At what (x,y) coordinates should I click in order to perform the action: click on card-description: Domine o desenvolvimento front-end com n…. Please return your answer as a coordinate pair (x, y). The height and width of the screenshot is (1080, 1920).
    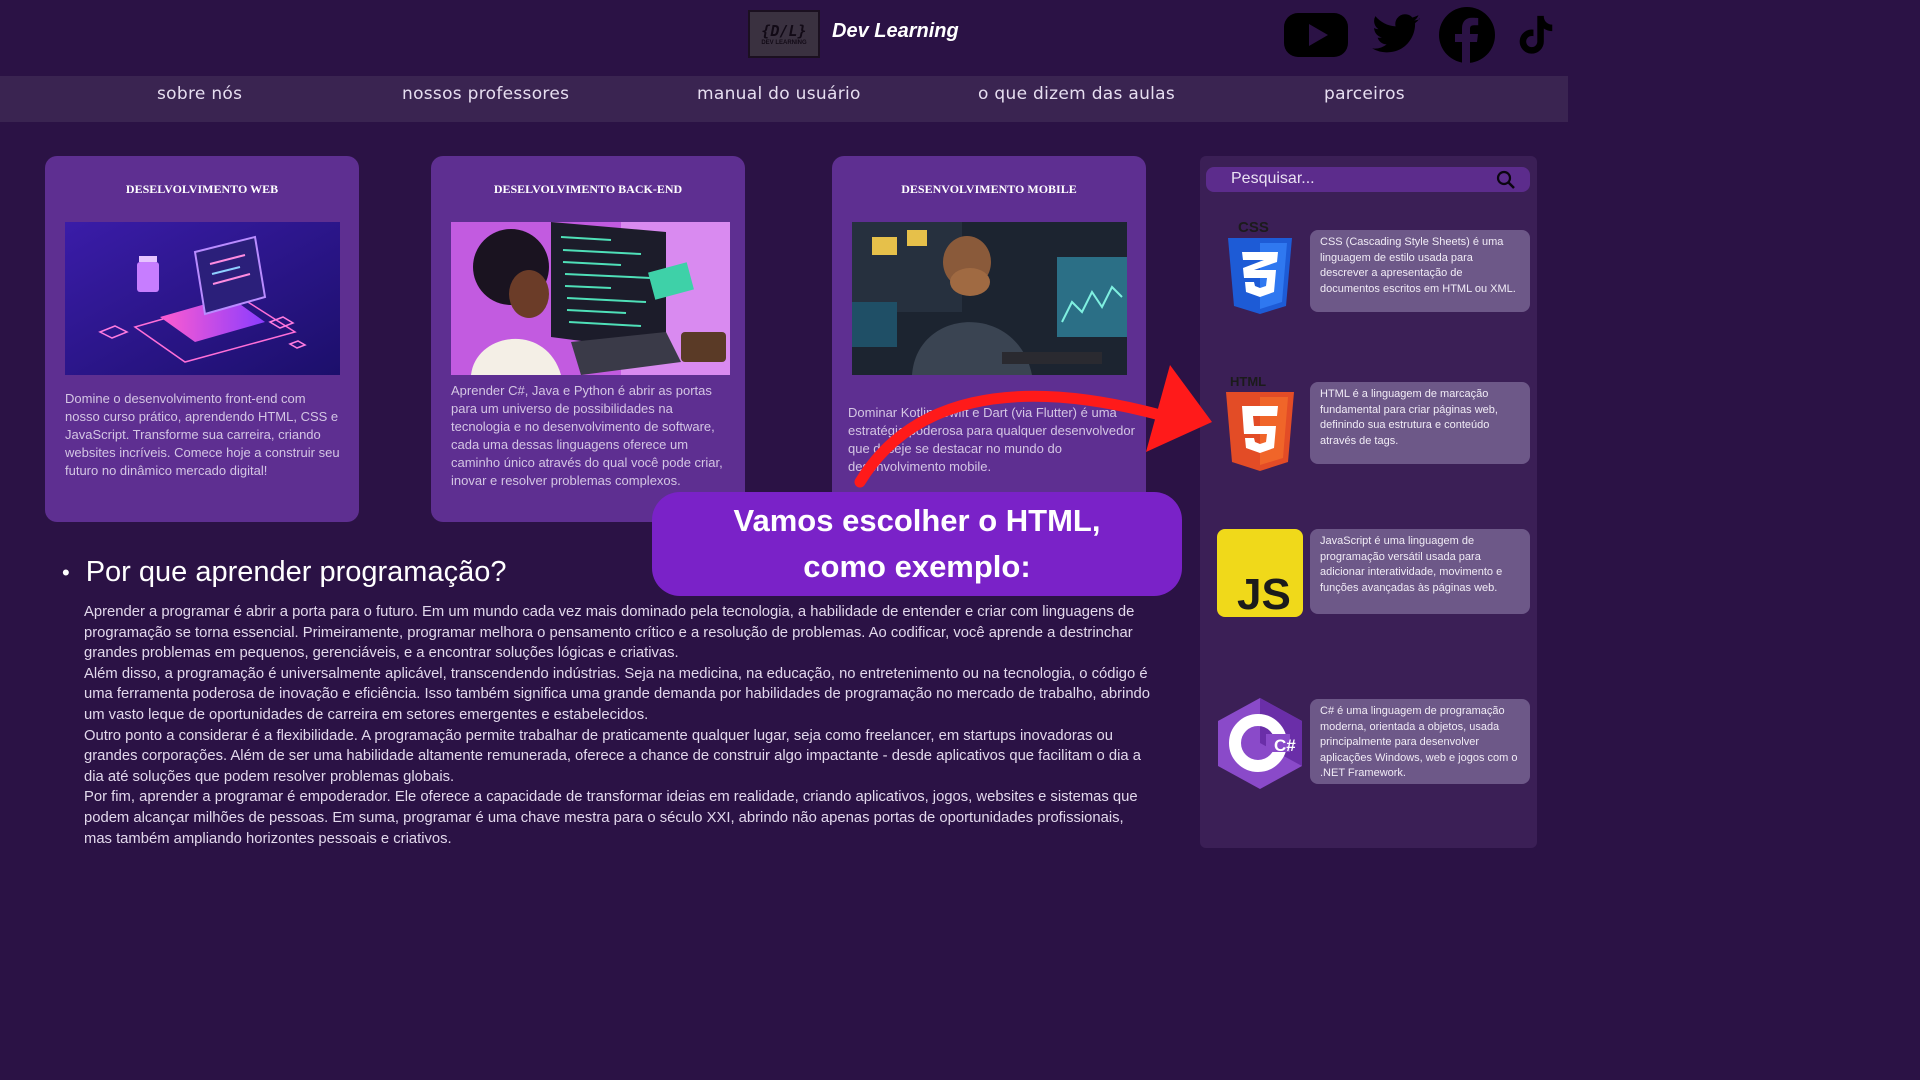
    Looking at the image, I should click on (202, 434).